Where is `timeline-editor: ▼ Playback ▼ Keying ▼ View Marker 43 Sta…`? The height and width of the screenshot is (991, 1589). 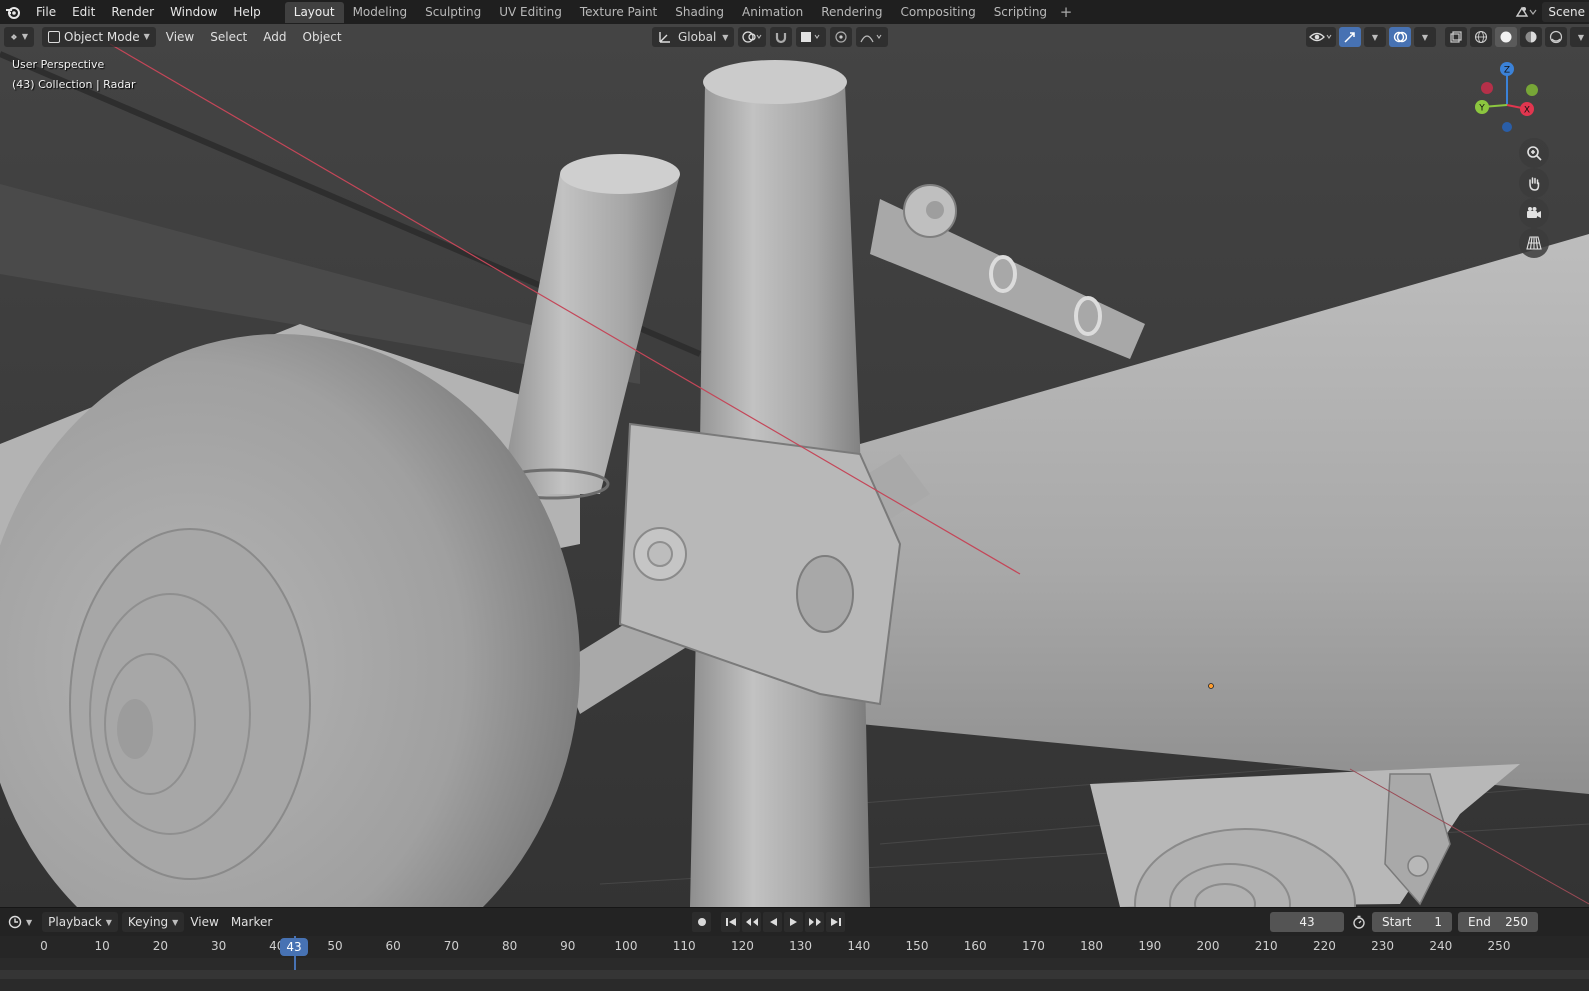
timeline-editor: ▼ Playback ▼ Keying ▼ View Marker 43 Sta… is located at coordinates (794, 949).